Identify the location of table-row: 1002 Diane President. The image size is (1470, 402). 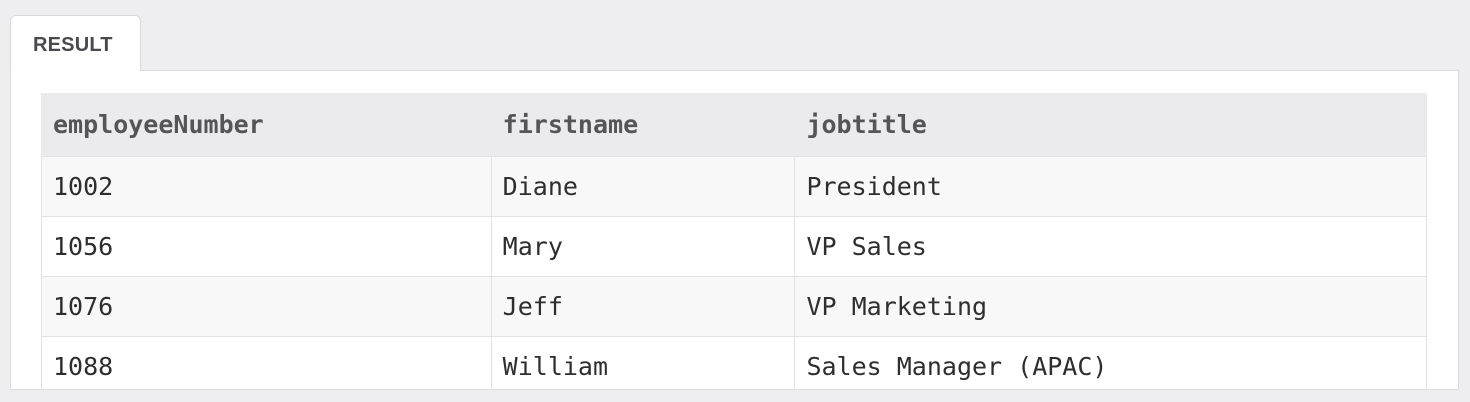
(734, 186).